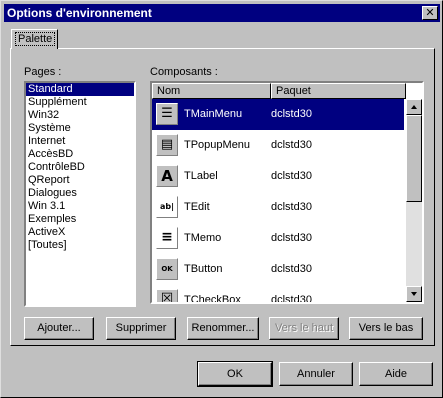 The height and width of the screenshot is (398, 443). I want to click on close-icon: ✕, so click(430, 13).